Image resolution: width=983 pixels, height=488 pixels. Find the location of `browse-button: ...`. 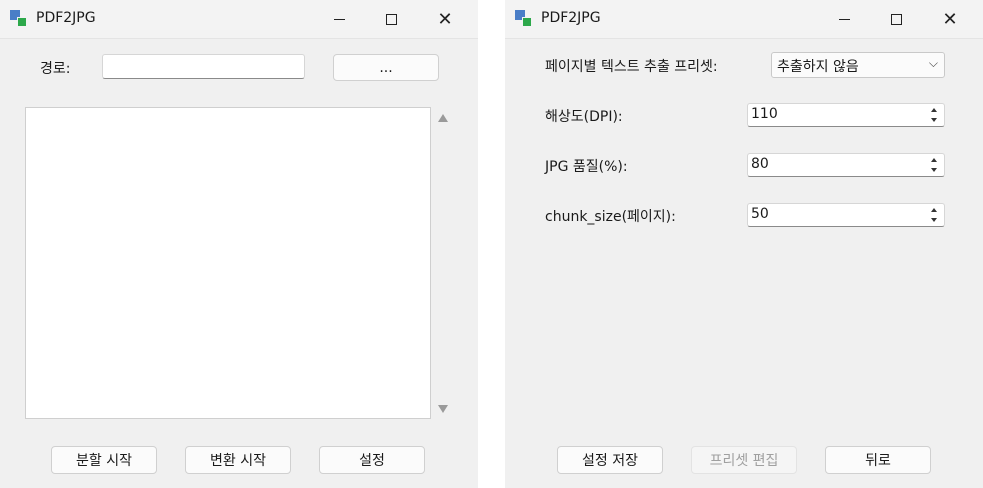

browse-button: ... is located at coordinates (386, 67).